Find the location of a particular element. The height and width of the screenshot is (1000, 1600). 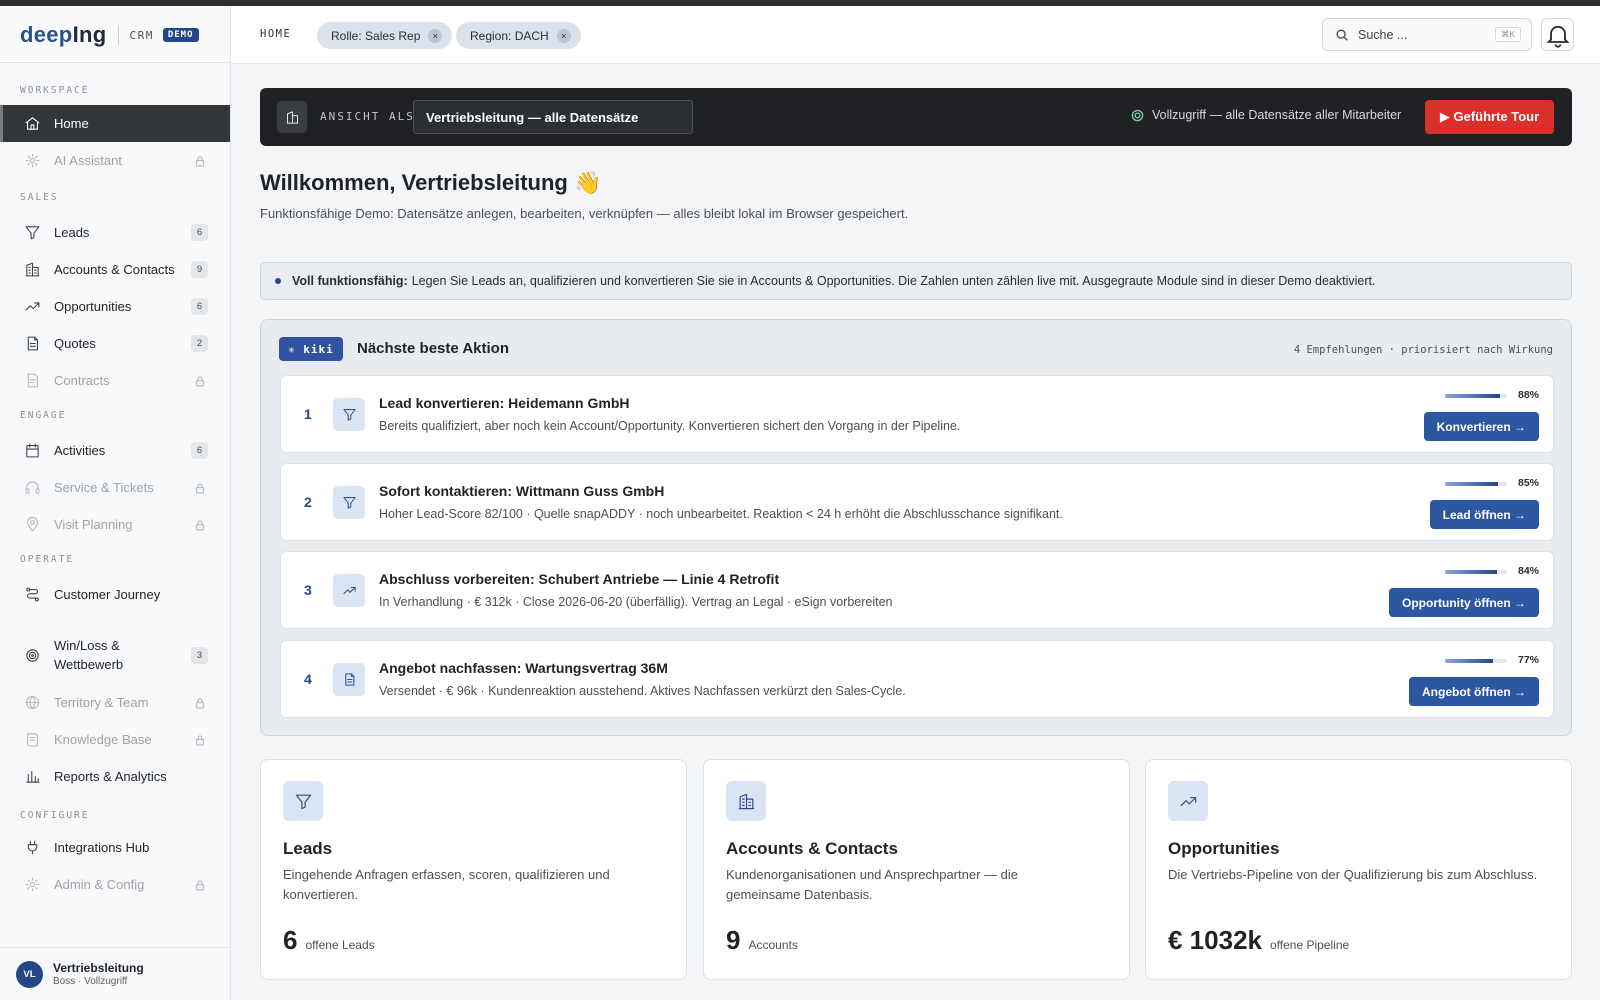

sidebar-item-ai-assistant: AI Assistant is located at coordinates (115, 160).